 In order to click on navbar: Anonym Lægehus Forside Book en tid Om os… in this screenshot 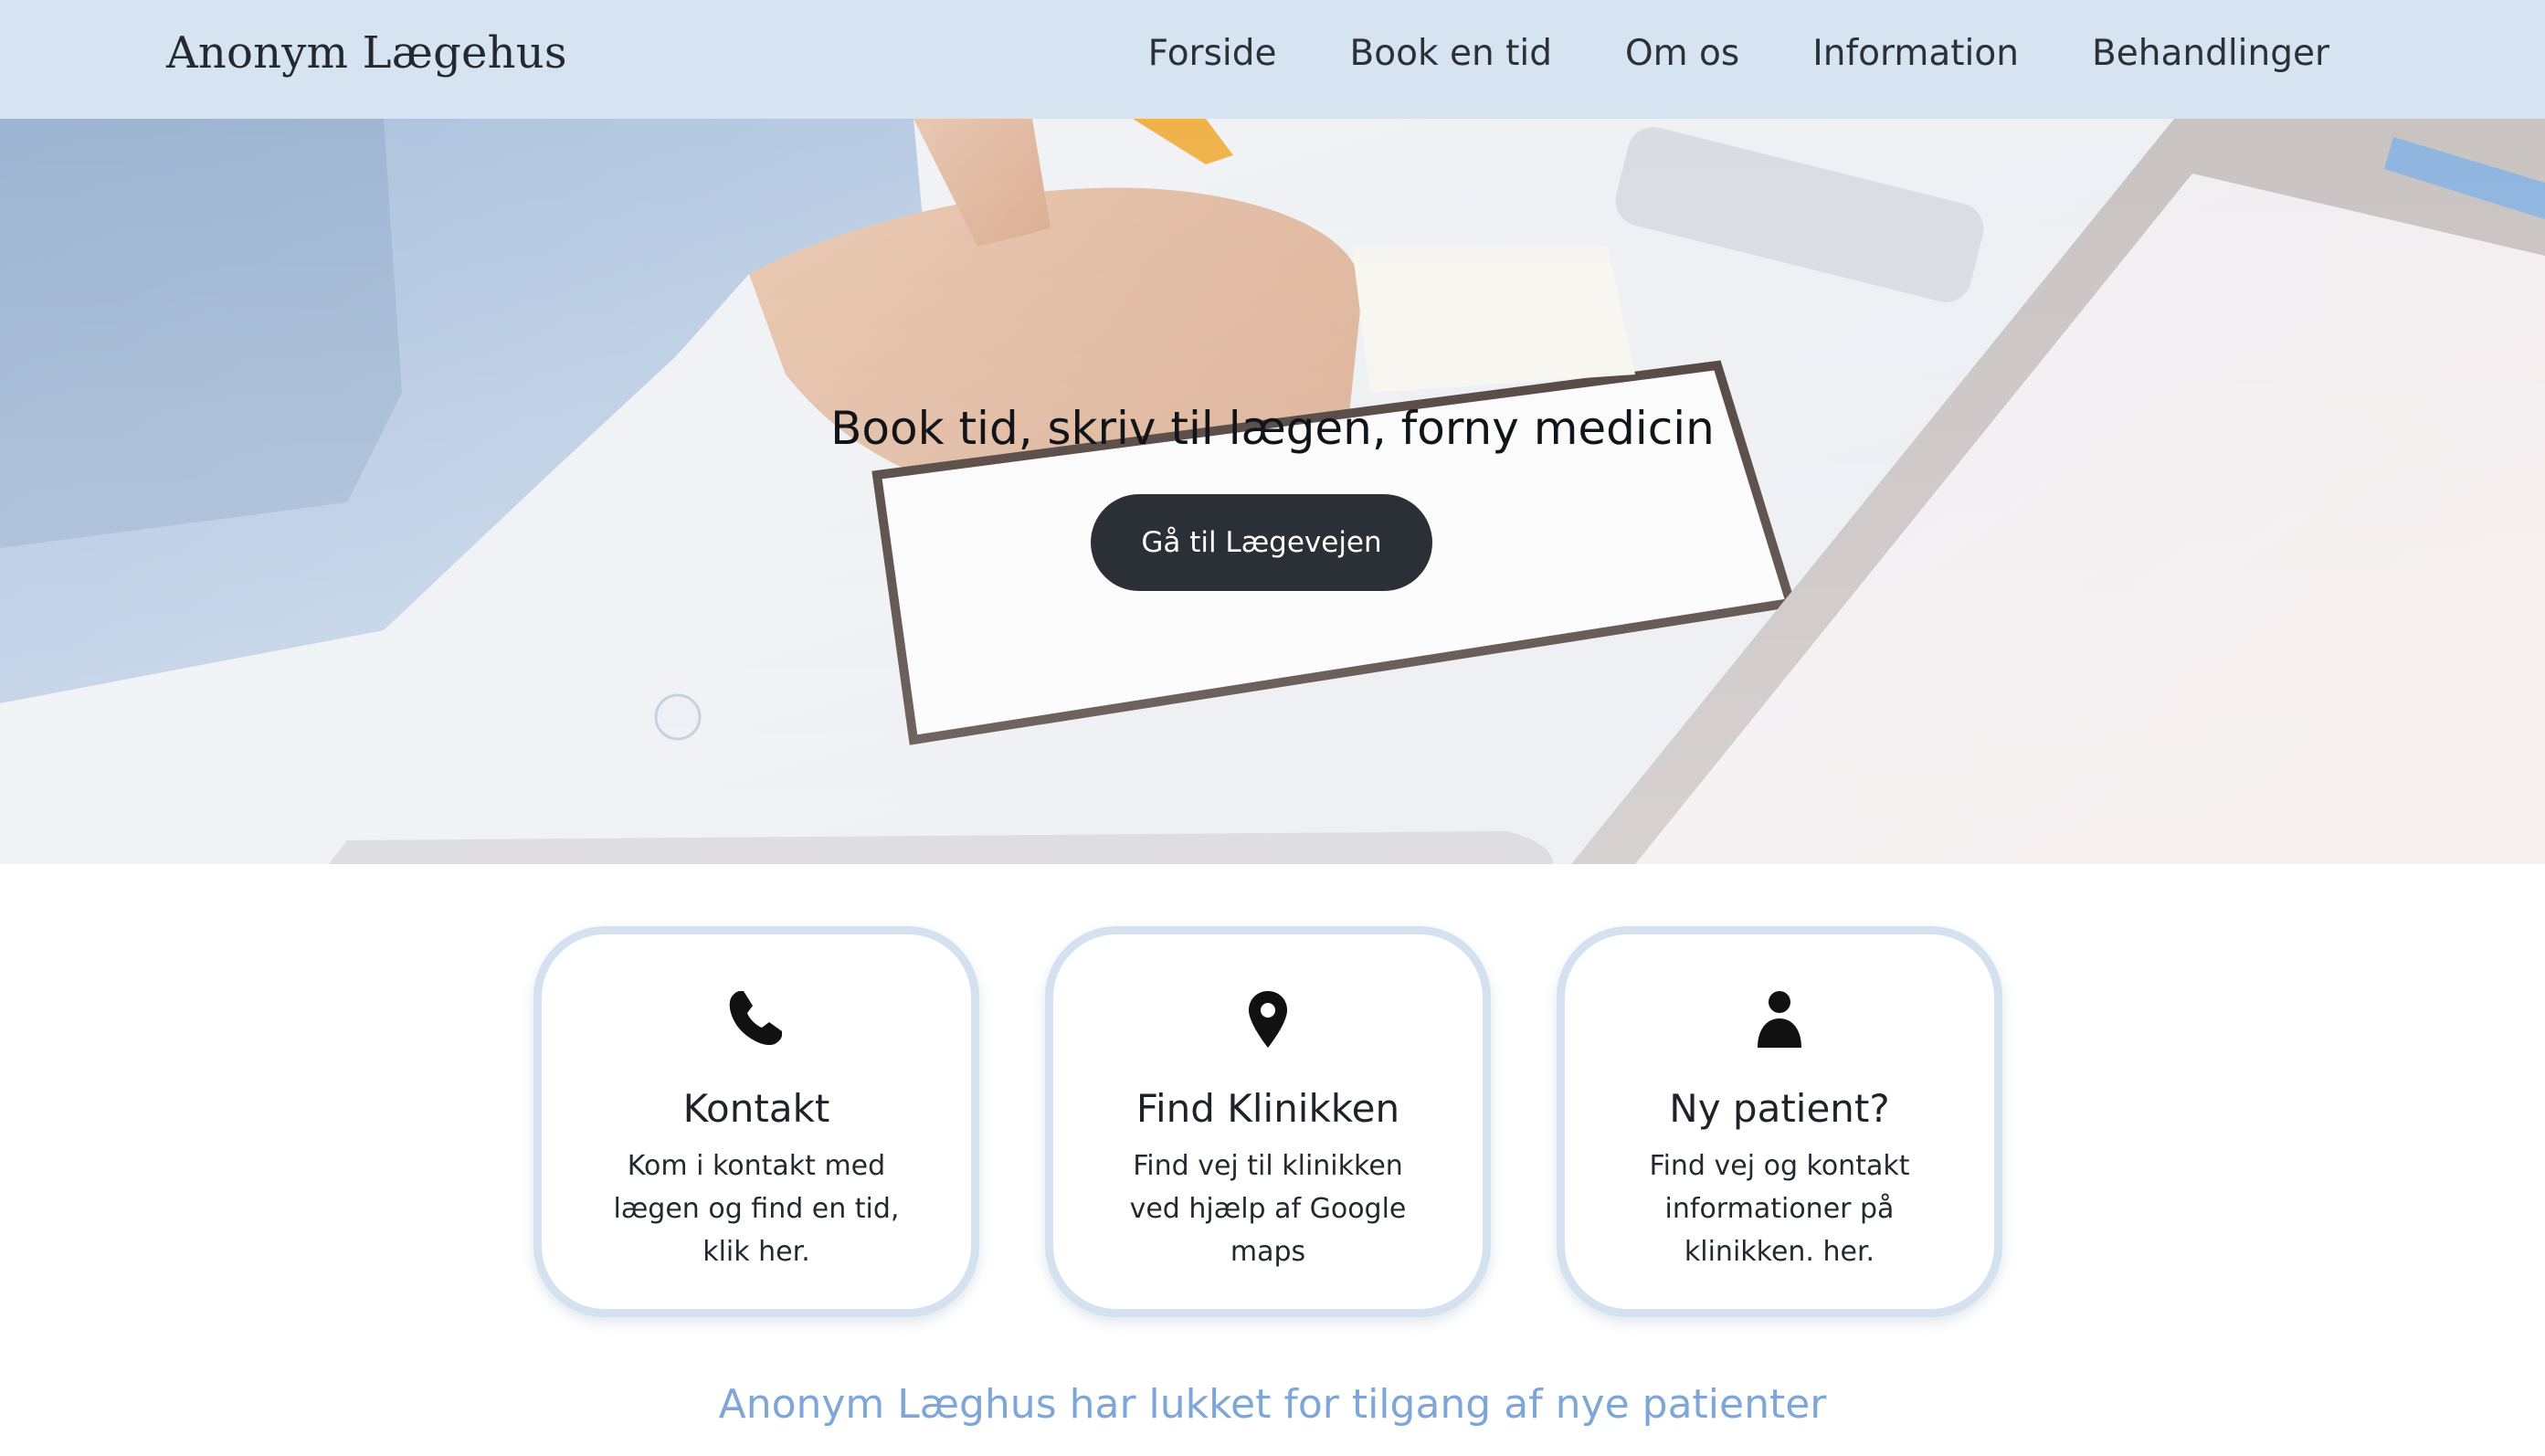, I will do `click(1272, 60)`.